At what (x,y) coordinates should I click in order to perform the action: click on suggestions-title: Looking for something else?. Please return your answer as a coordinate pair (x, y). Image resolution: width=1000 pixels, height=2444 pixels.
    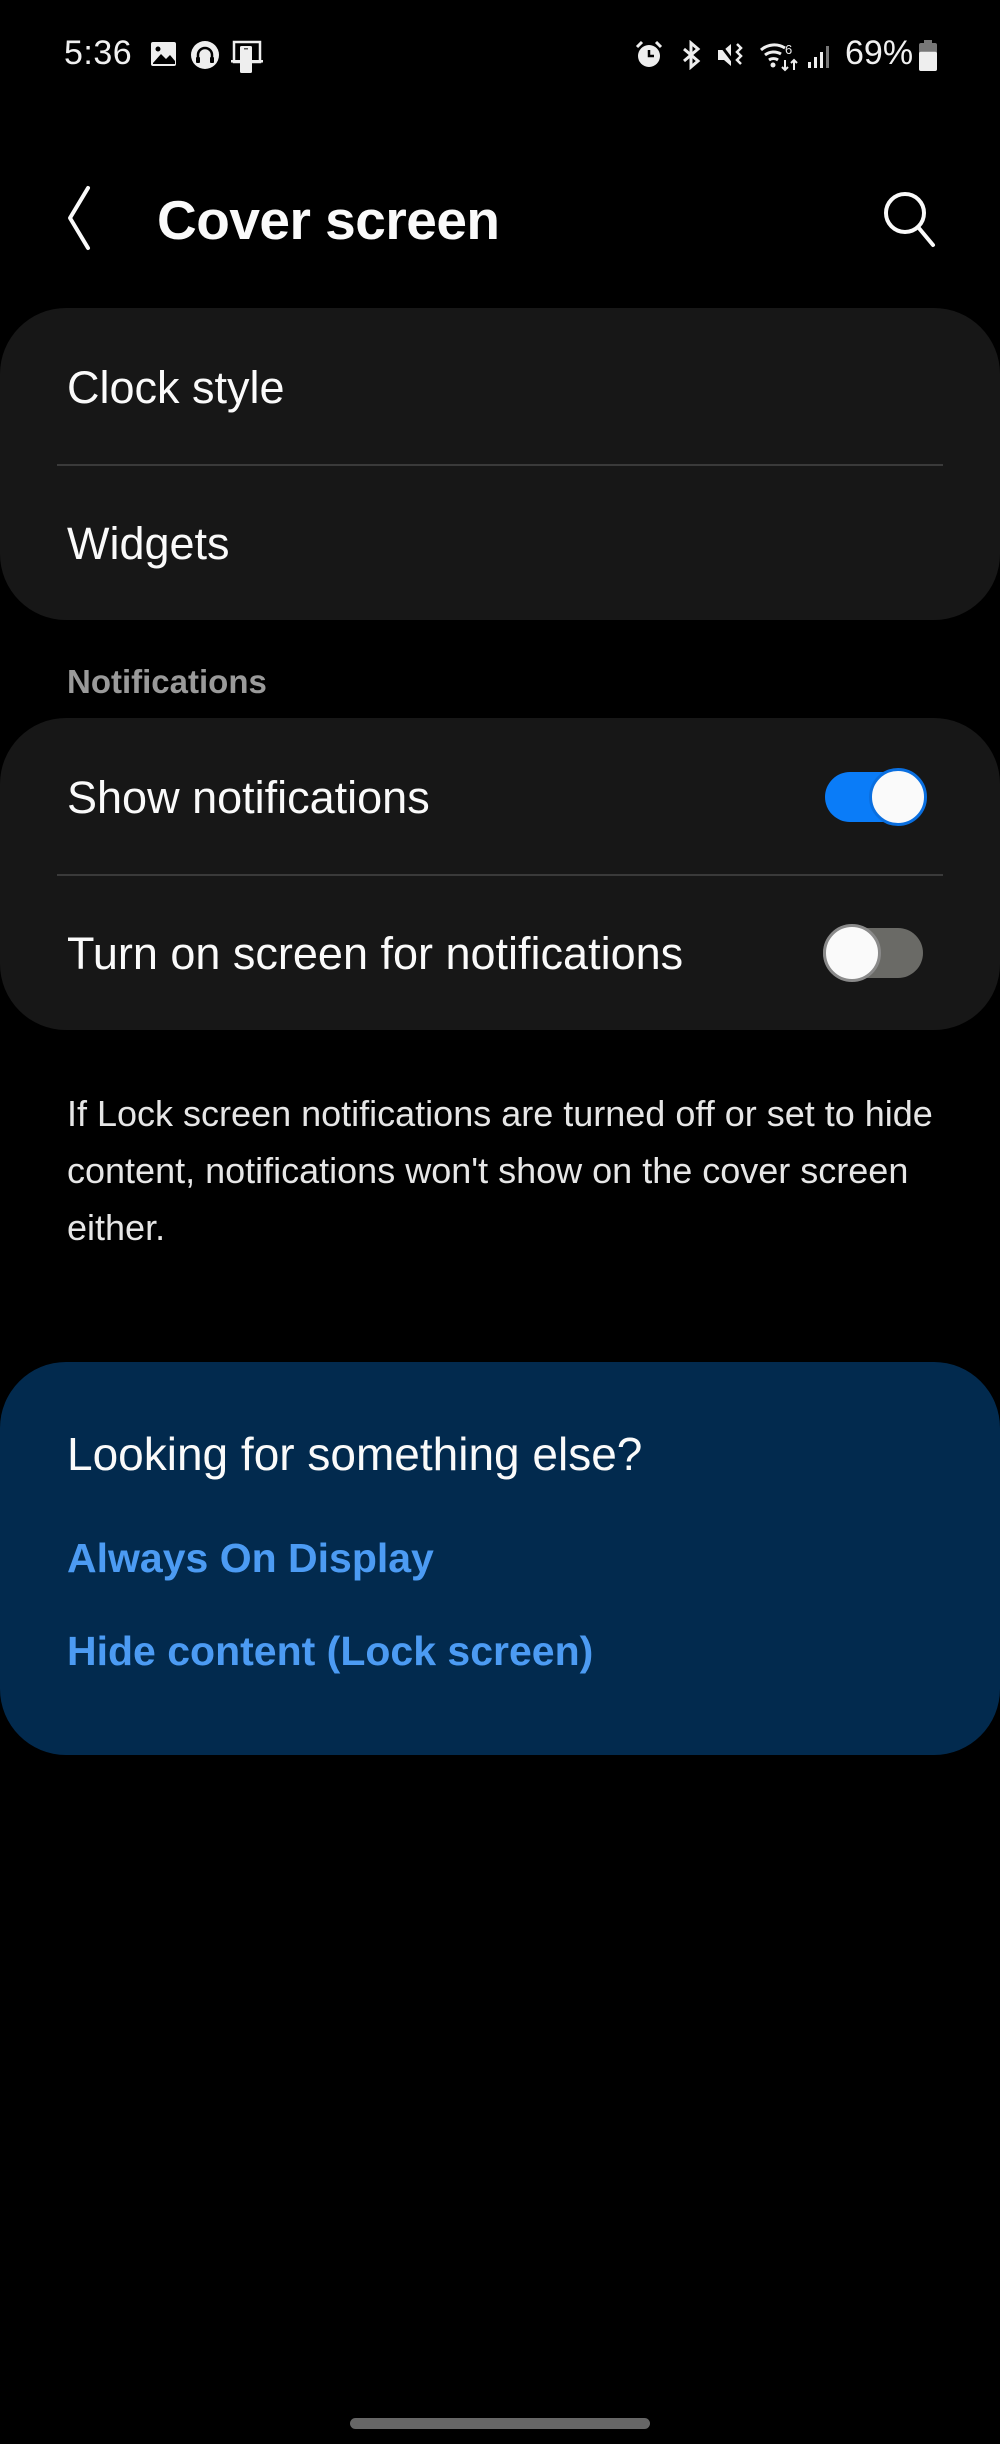
    Looking at the image, I should click on (355, 1454).